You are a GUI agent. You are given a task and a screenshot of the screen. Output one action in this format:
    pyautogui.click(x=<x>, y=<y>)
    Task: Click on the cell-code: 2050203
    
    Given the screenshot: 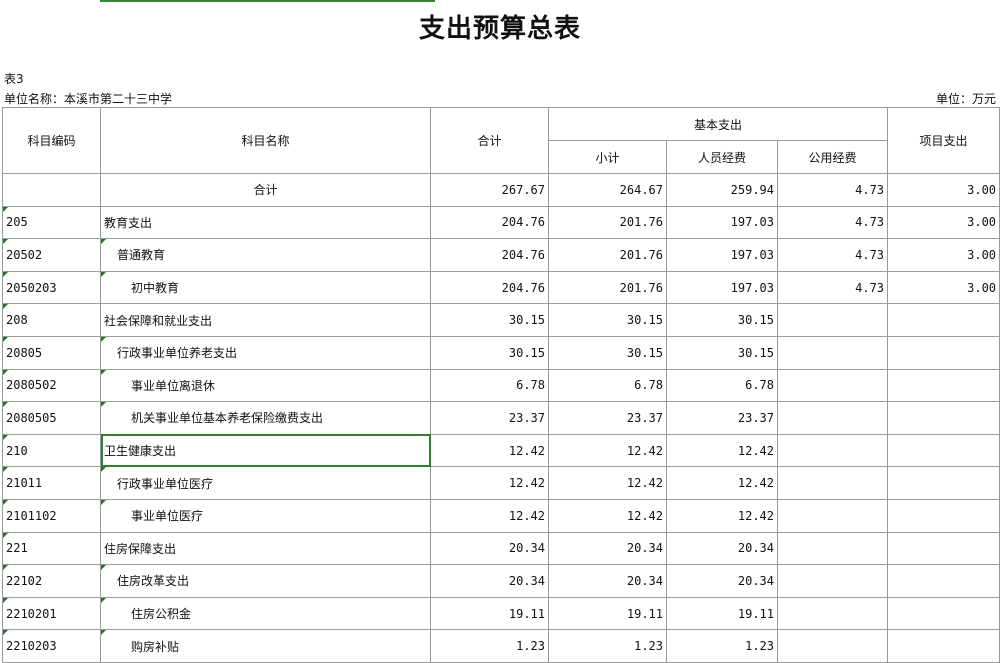 What is the action you would take?
    pyautogui.click(x=51, y=287)
    